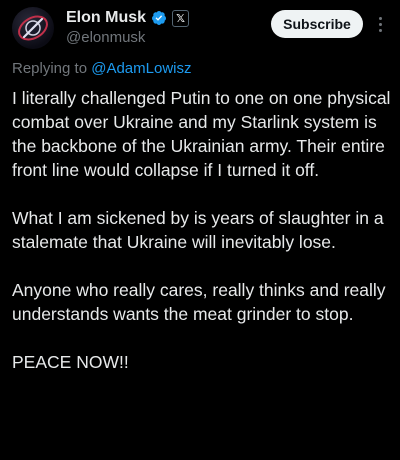  What do you see at coordinates (106, 18) in the screenshot?
I see `author-name: Elon Musk` at bounding box center [106, 18].